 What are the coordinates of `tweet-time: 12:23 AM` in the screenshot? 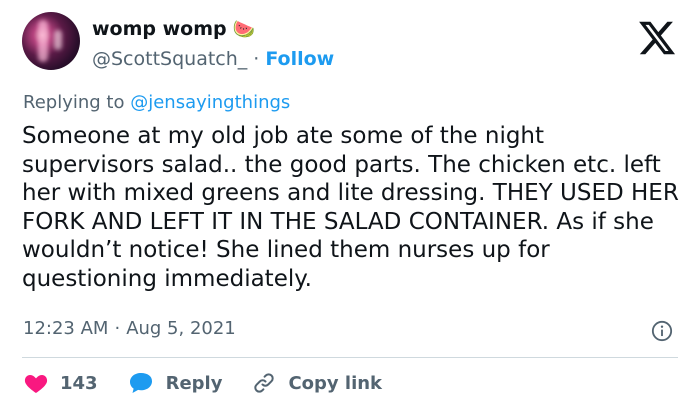 It's located at (66, 328).